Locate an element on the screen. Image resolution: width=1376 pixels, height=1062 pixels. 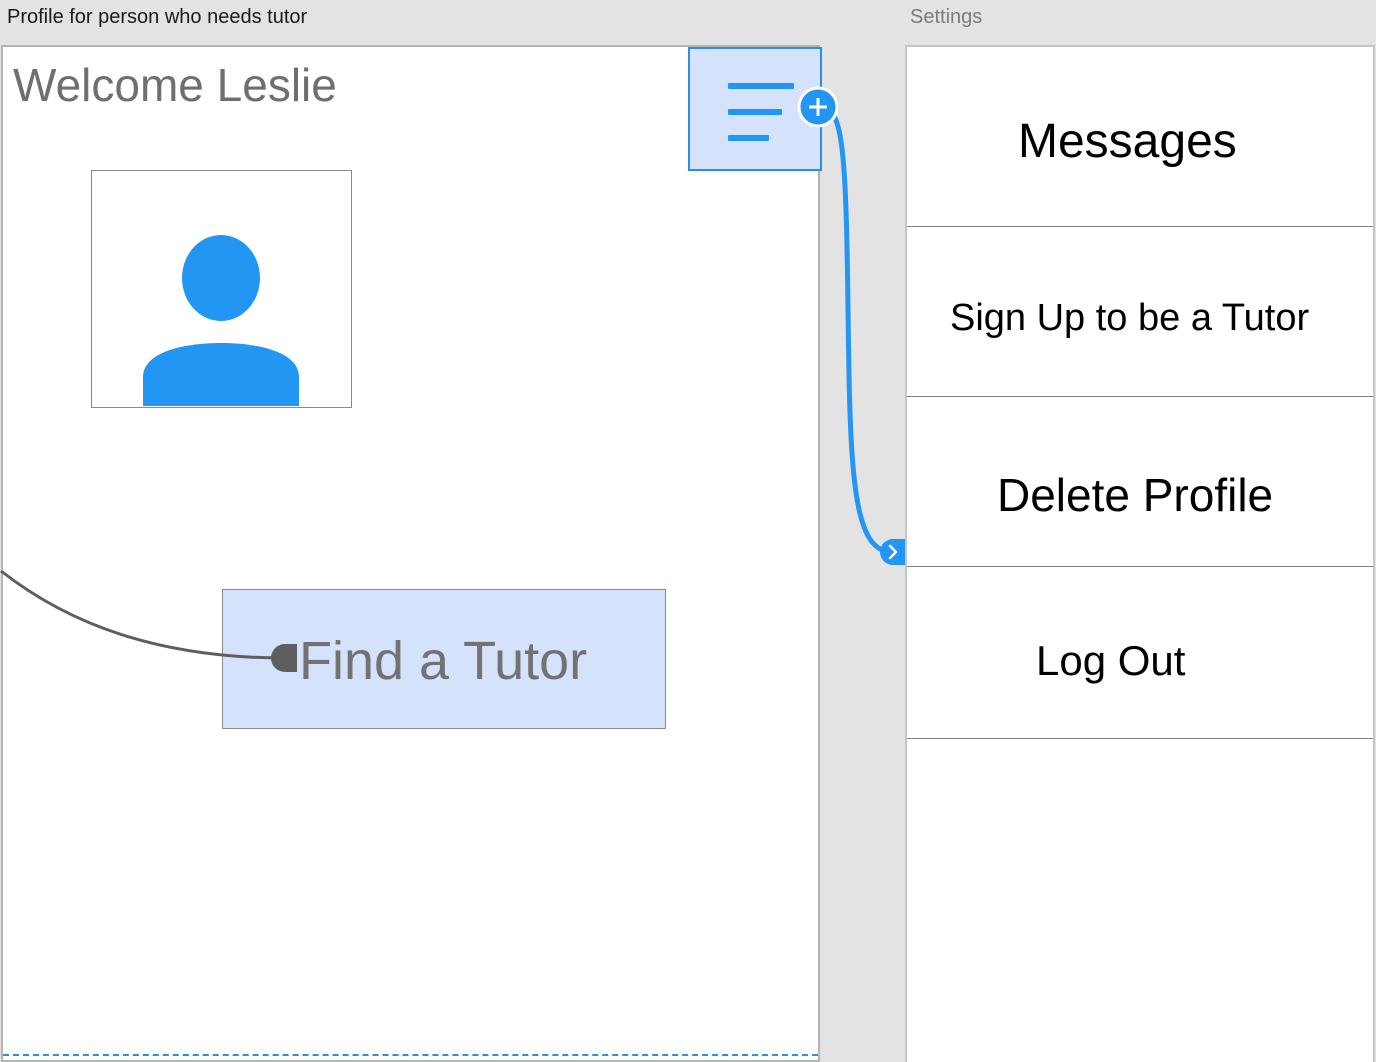
menu-to-settings-link is located at coordinates (856, 329).